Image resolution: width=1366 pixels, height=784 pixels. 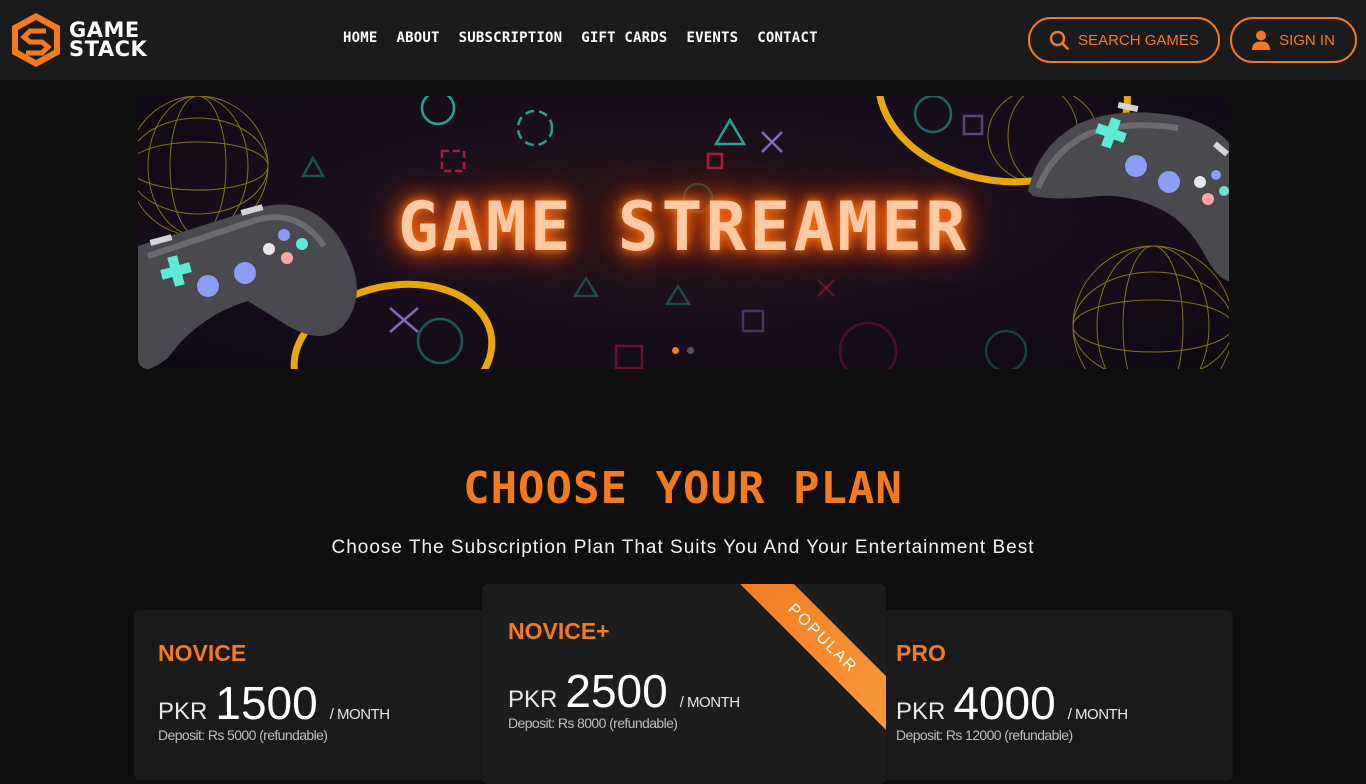 I want to click on brand-name-line2: STACK, so click(x=108, y=49).